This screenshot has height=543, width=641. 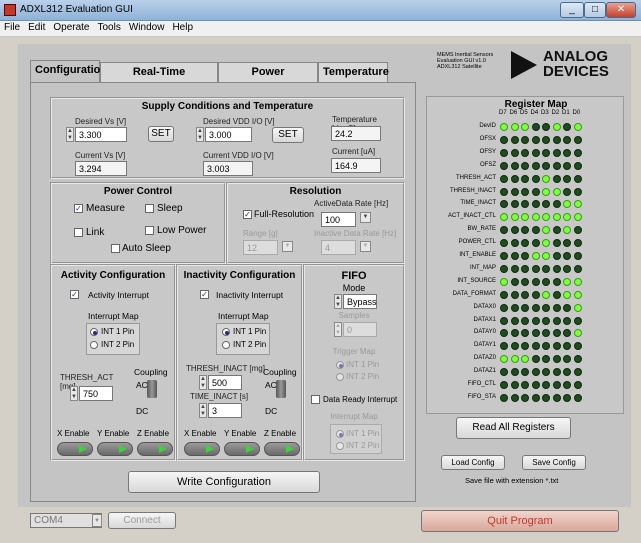 What do you see at coordinates (353, 72) in the screenshot?
I see `tab-temperature: Temperature` at bounding box center [353, 72].